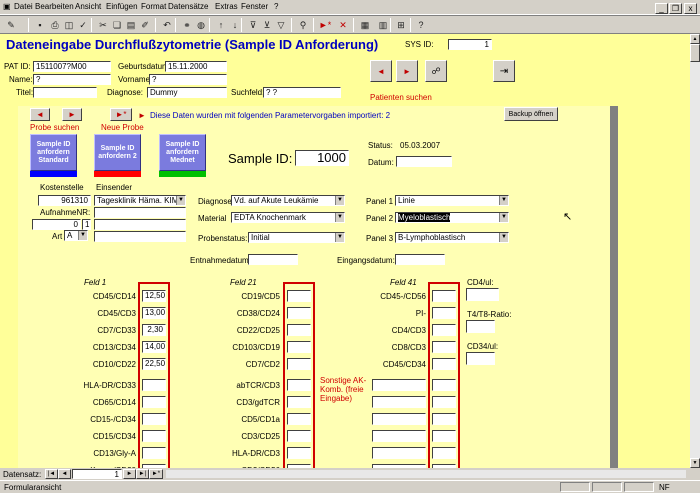 The image size is (700, 493). Describe the element at coordinates (695, 53) in the screenshot. I see `scroll-thumb` at that location.